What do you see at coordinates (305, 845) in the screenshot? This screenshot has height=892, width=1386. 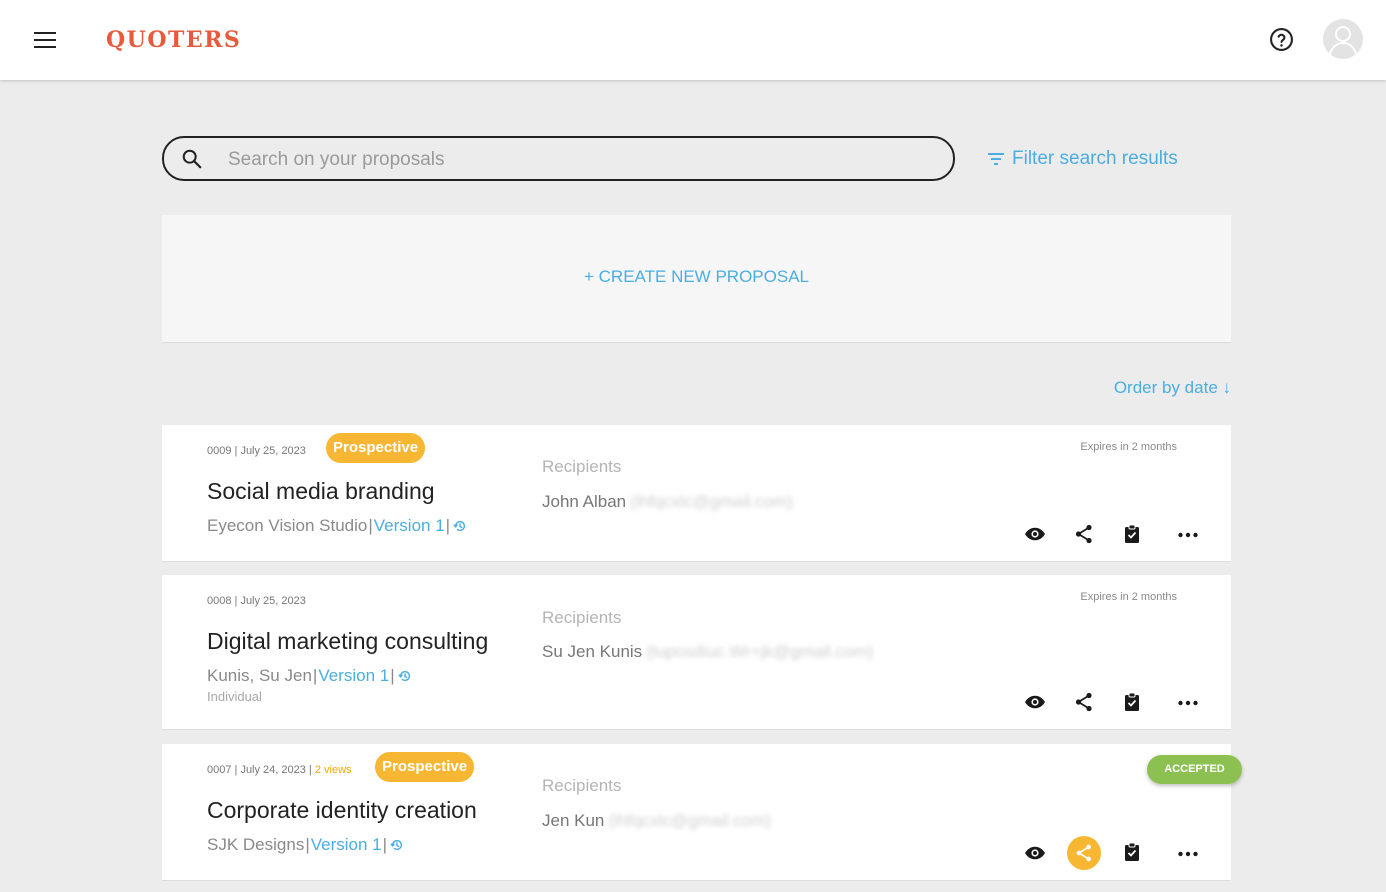 I see `proposal-subline: SJK Designs | Version 1 |` at bounding box center [305, 845].